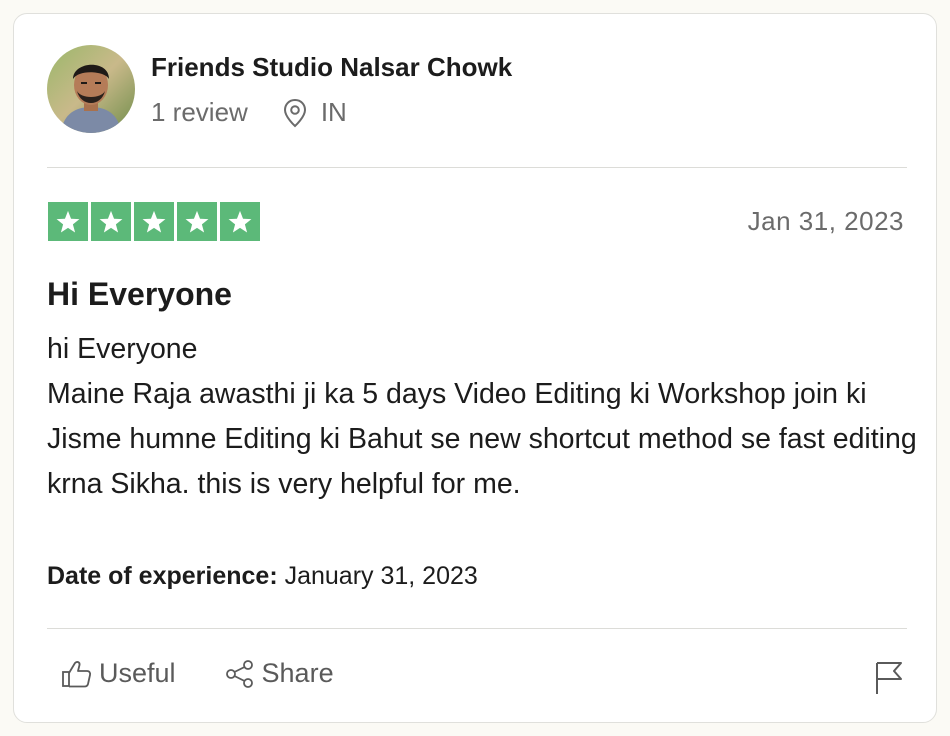  Describe the element at coordinates (249, 112) in the screenshot. I see `reviewer-meta: 1 review IN` at that location.